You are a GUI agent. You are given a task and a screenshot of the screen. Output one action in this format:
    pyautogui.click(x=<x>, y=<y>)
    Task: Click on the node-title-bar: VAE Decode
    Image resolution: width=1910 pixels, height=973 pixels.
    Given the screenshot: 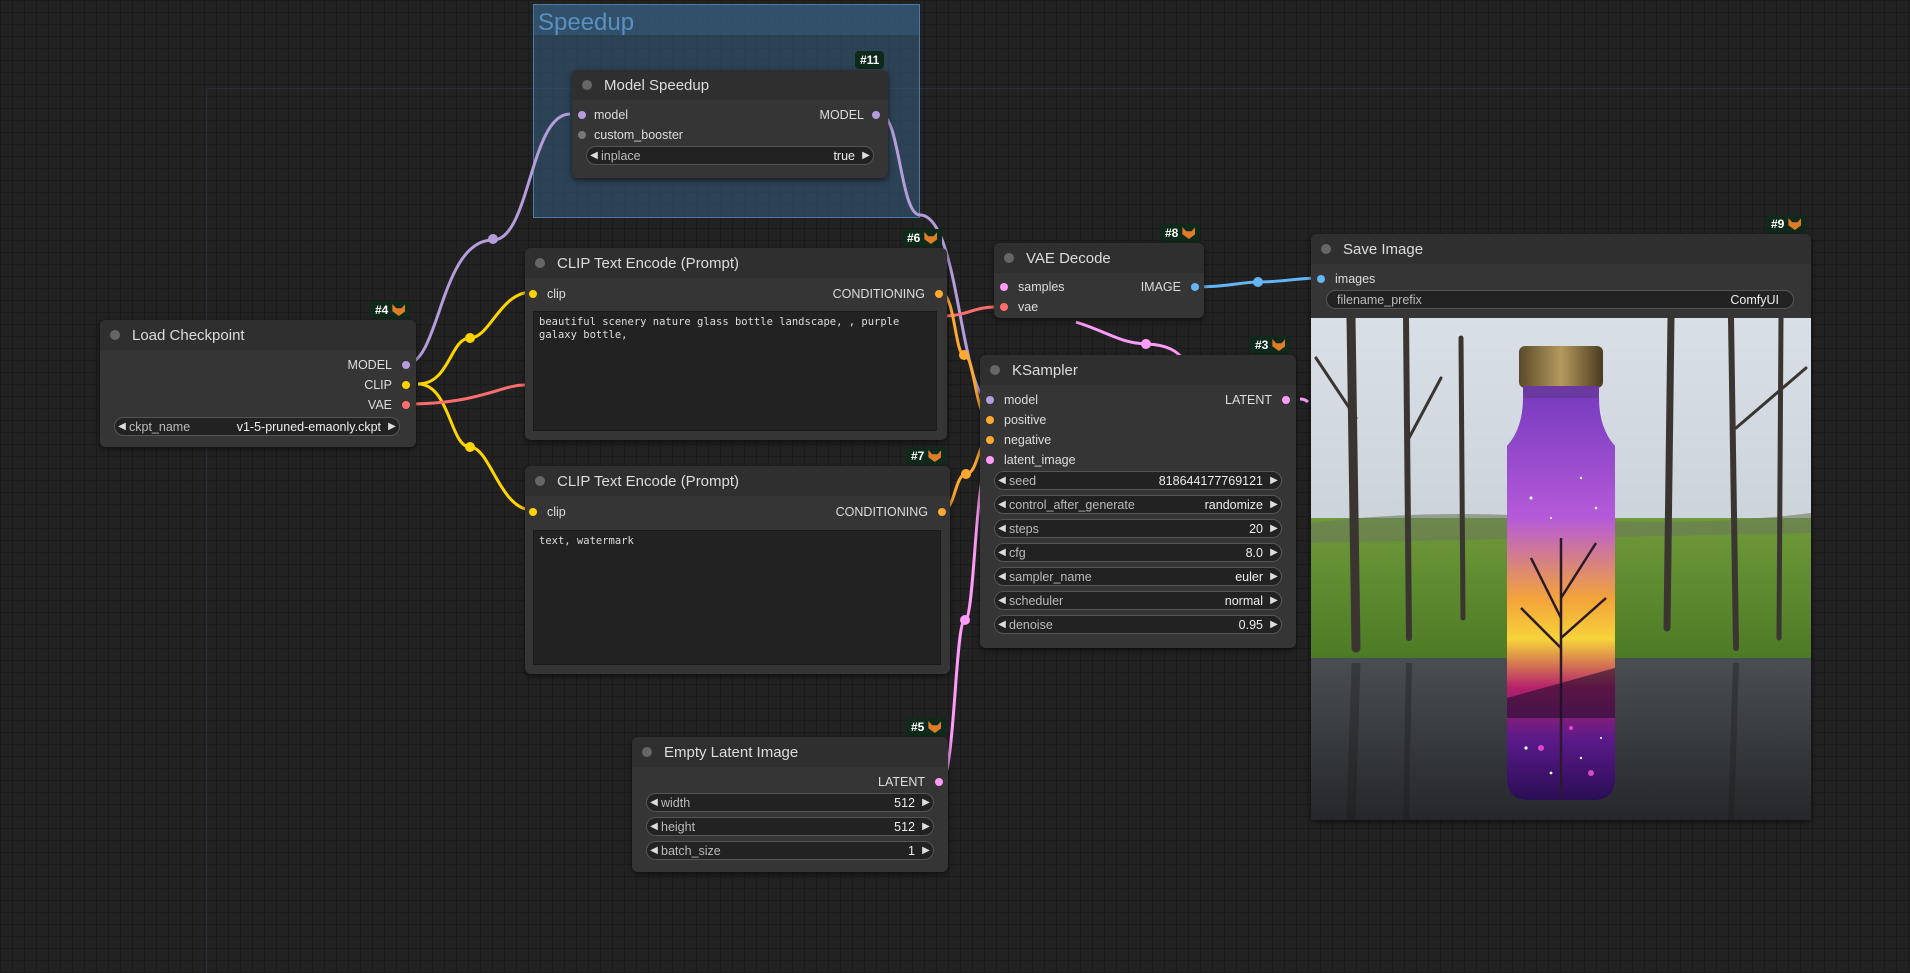 What is the action you would take?
    pyautogui.click(x=1099, y=258)
    